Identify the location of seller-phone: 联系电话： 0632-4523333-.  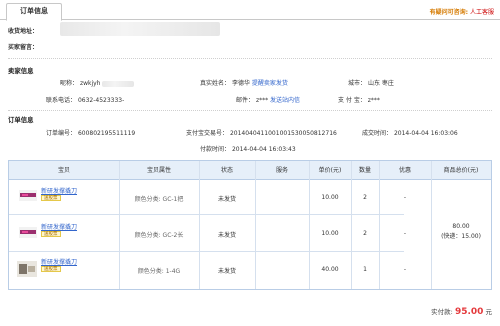
(85, 99).